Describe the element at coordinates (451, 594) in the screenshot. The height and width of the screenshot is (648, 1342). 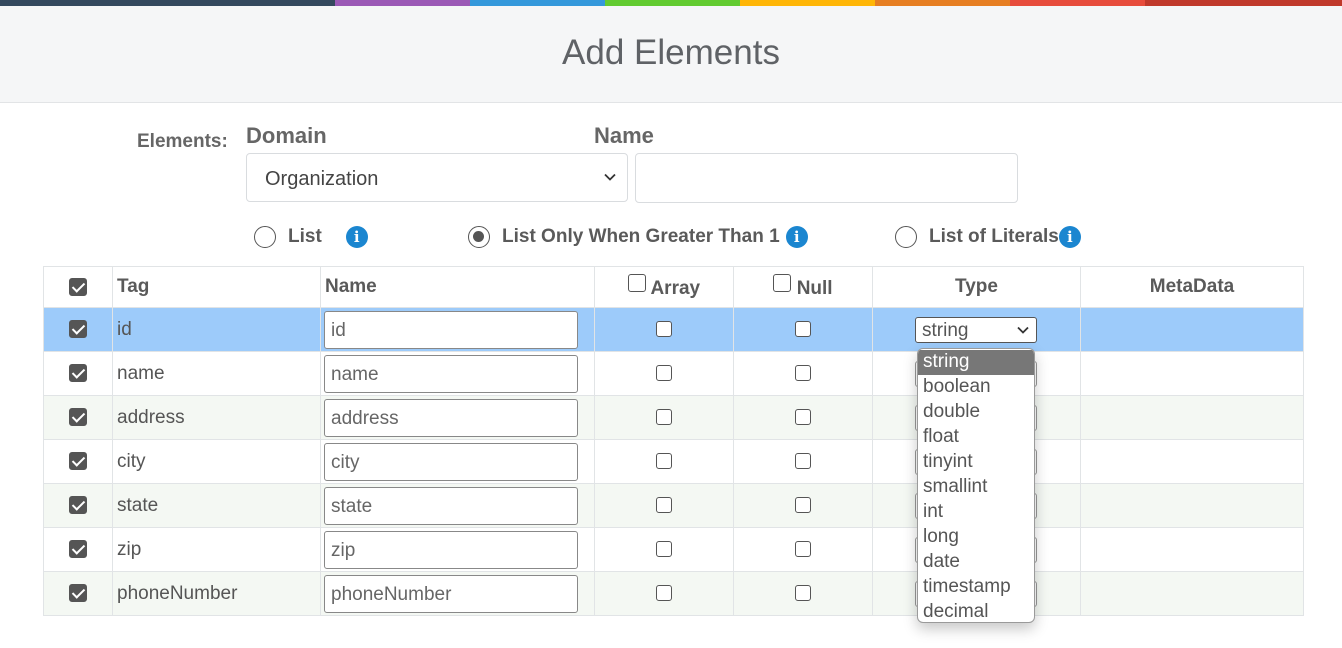
I see `row-name-input: phoneNumber` at that location.